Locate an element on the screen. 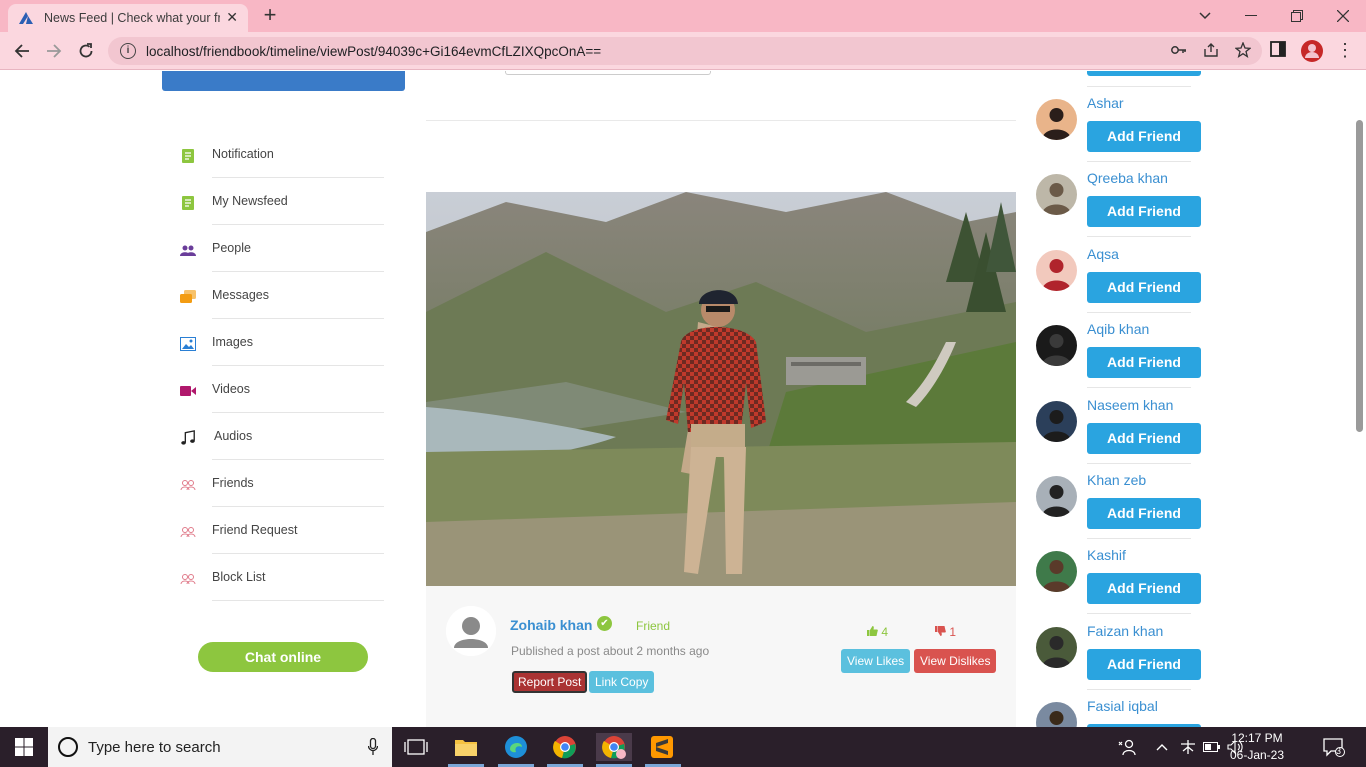 Image resolution: width=1366 pixels, height=767 pixels. task-view-icon is located at coordinates (416, 747).